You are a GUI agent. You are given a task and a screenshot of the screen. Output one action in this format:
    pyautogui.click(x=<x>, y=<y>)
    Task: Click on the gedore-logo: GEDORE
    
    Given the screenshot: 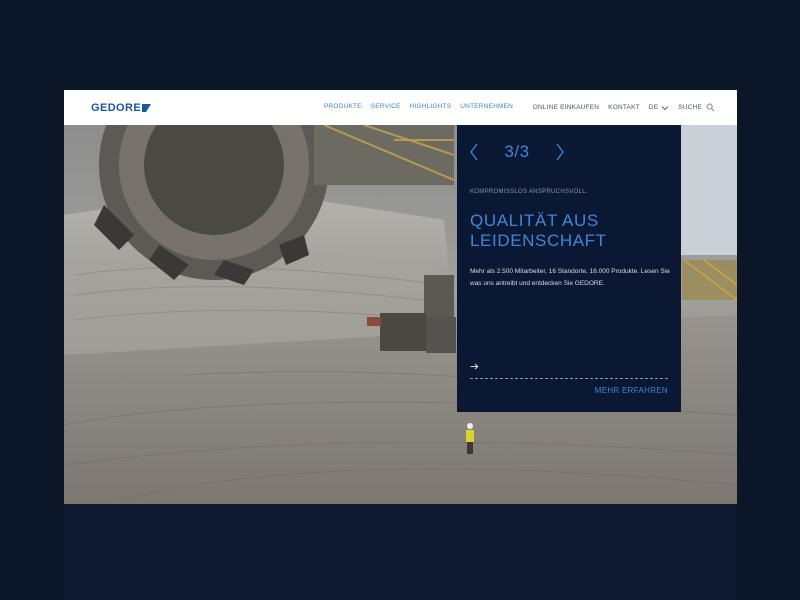 What is the action you would take?
    pyautogui.click(x=121, y=108)
    